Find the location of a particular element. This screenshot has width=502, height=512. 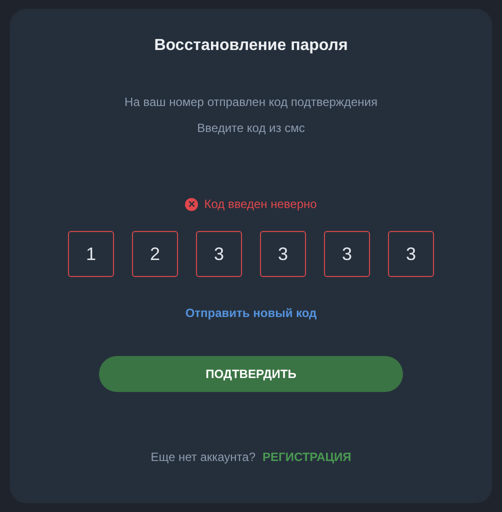

error-icon: × is located at coordinates (191, 204).